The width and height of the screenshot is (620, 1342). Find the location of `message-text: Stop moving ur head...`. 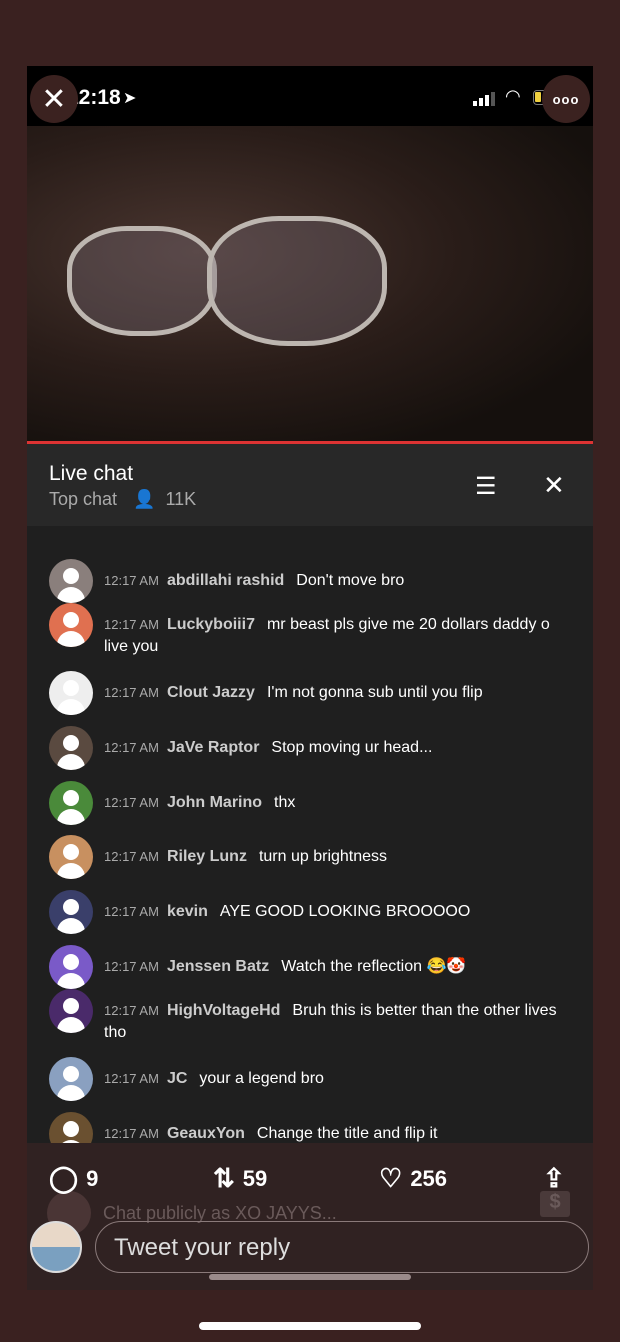

message-text: Stop moving ur head... is located at coordinates (352, 747).